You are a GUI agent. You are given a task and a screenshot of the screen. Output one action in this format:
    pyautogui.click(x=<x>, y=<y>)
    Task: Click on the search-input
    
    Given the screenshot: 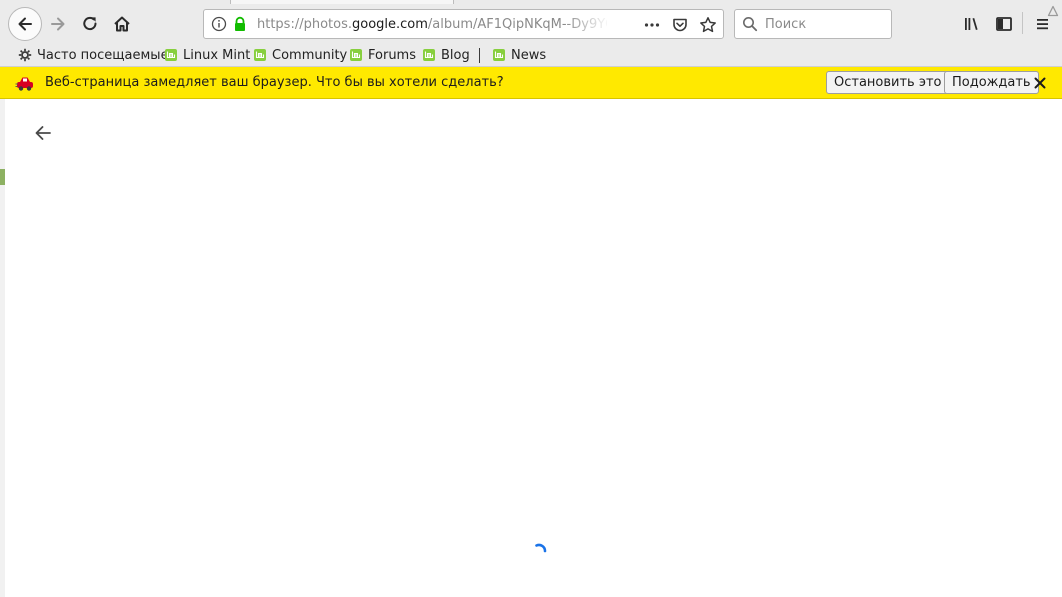 What is the action you would take?
    pyautogui.click(x=825, y=24)
    